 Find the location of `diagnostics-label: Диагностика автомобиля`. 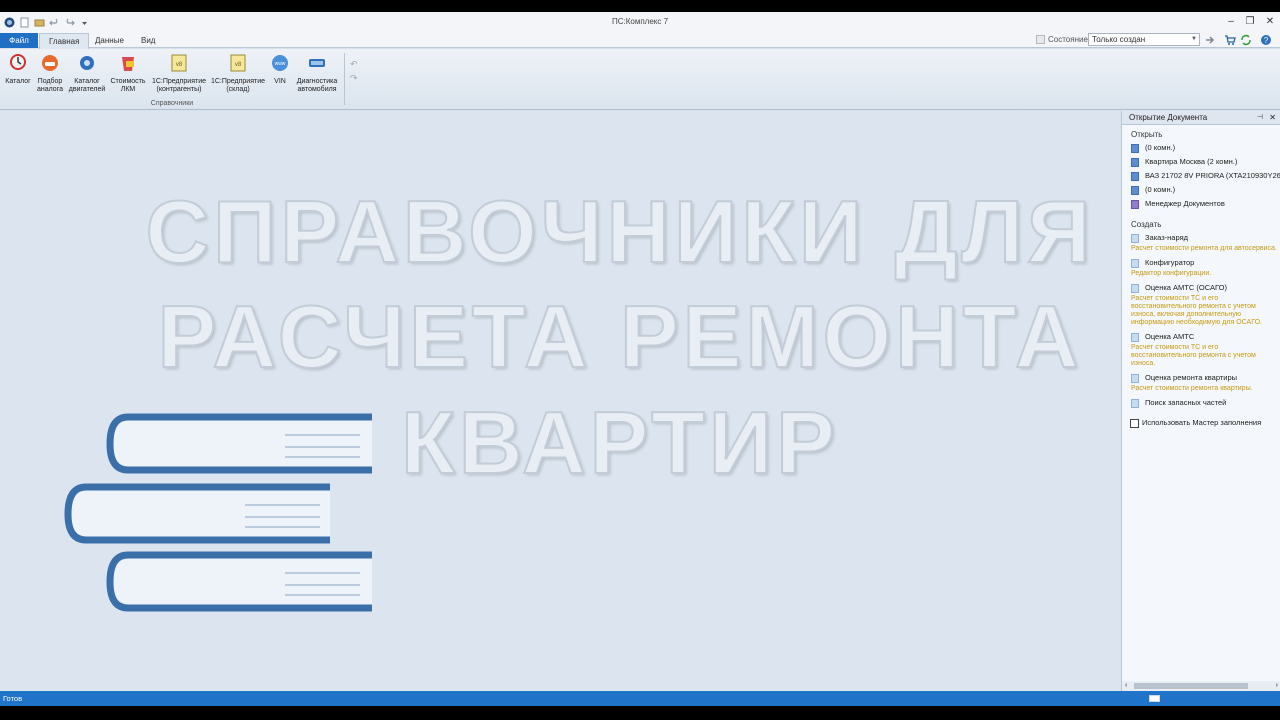

diagnostics-label: Диагностика автомобиля is located at coordinates (317, 85).